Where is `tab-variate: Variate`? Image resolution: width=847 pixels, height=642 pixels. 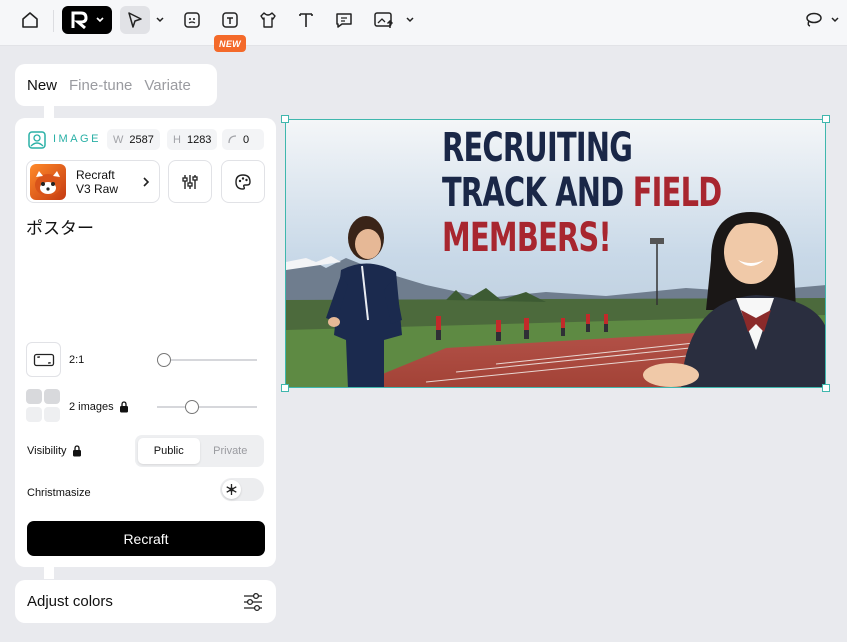 tab-variate: Variate is located at coordinates (167, 85).